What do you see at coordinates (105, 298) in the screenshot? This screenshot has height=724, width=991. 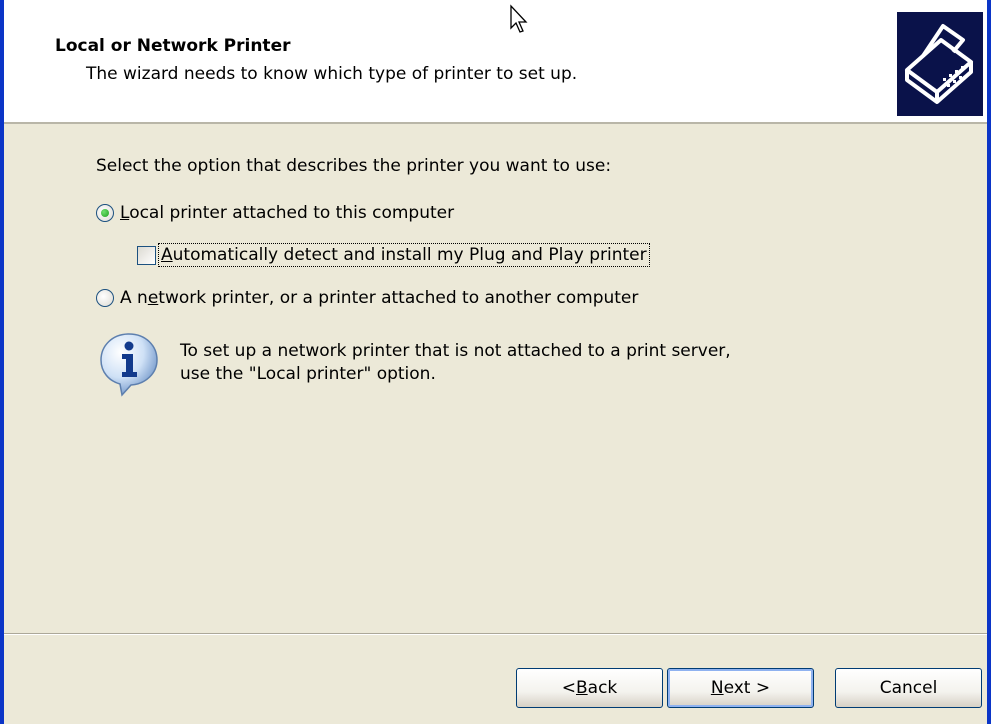 I see `radio-button-unchecked` at bounding box center [105, 298].